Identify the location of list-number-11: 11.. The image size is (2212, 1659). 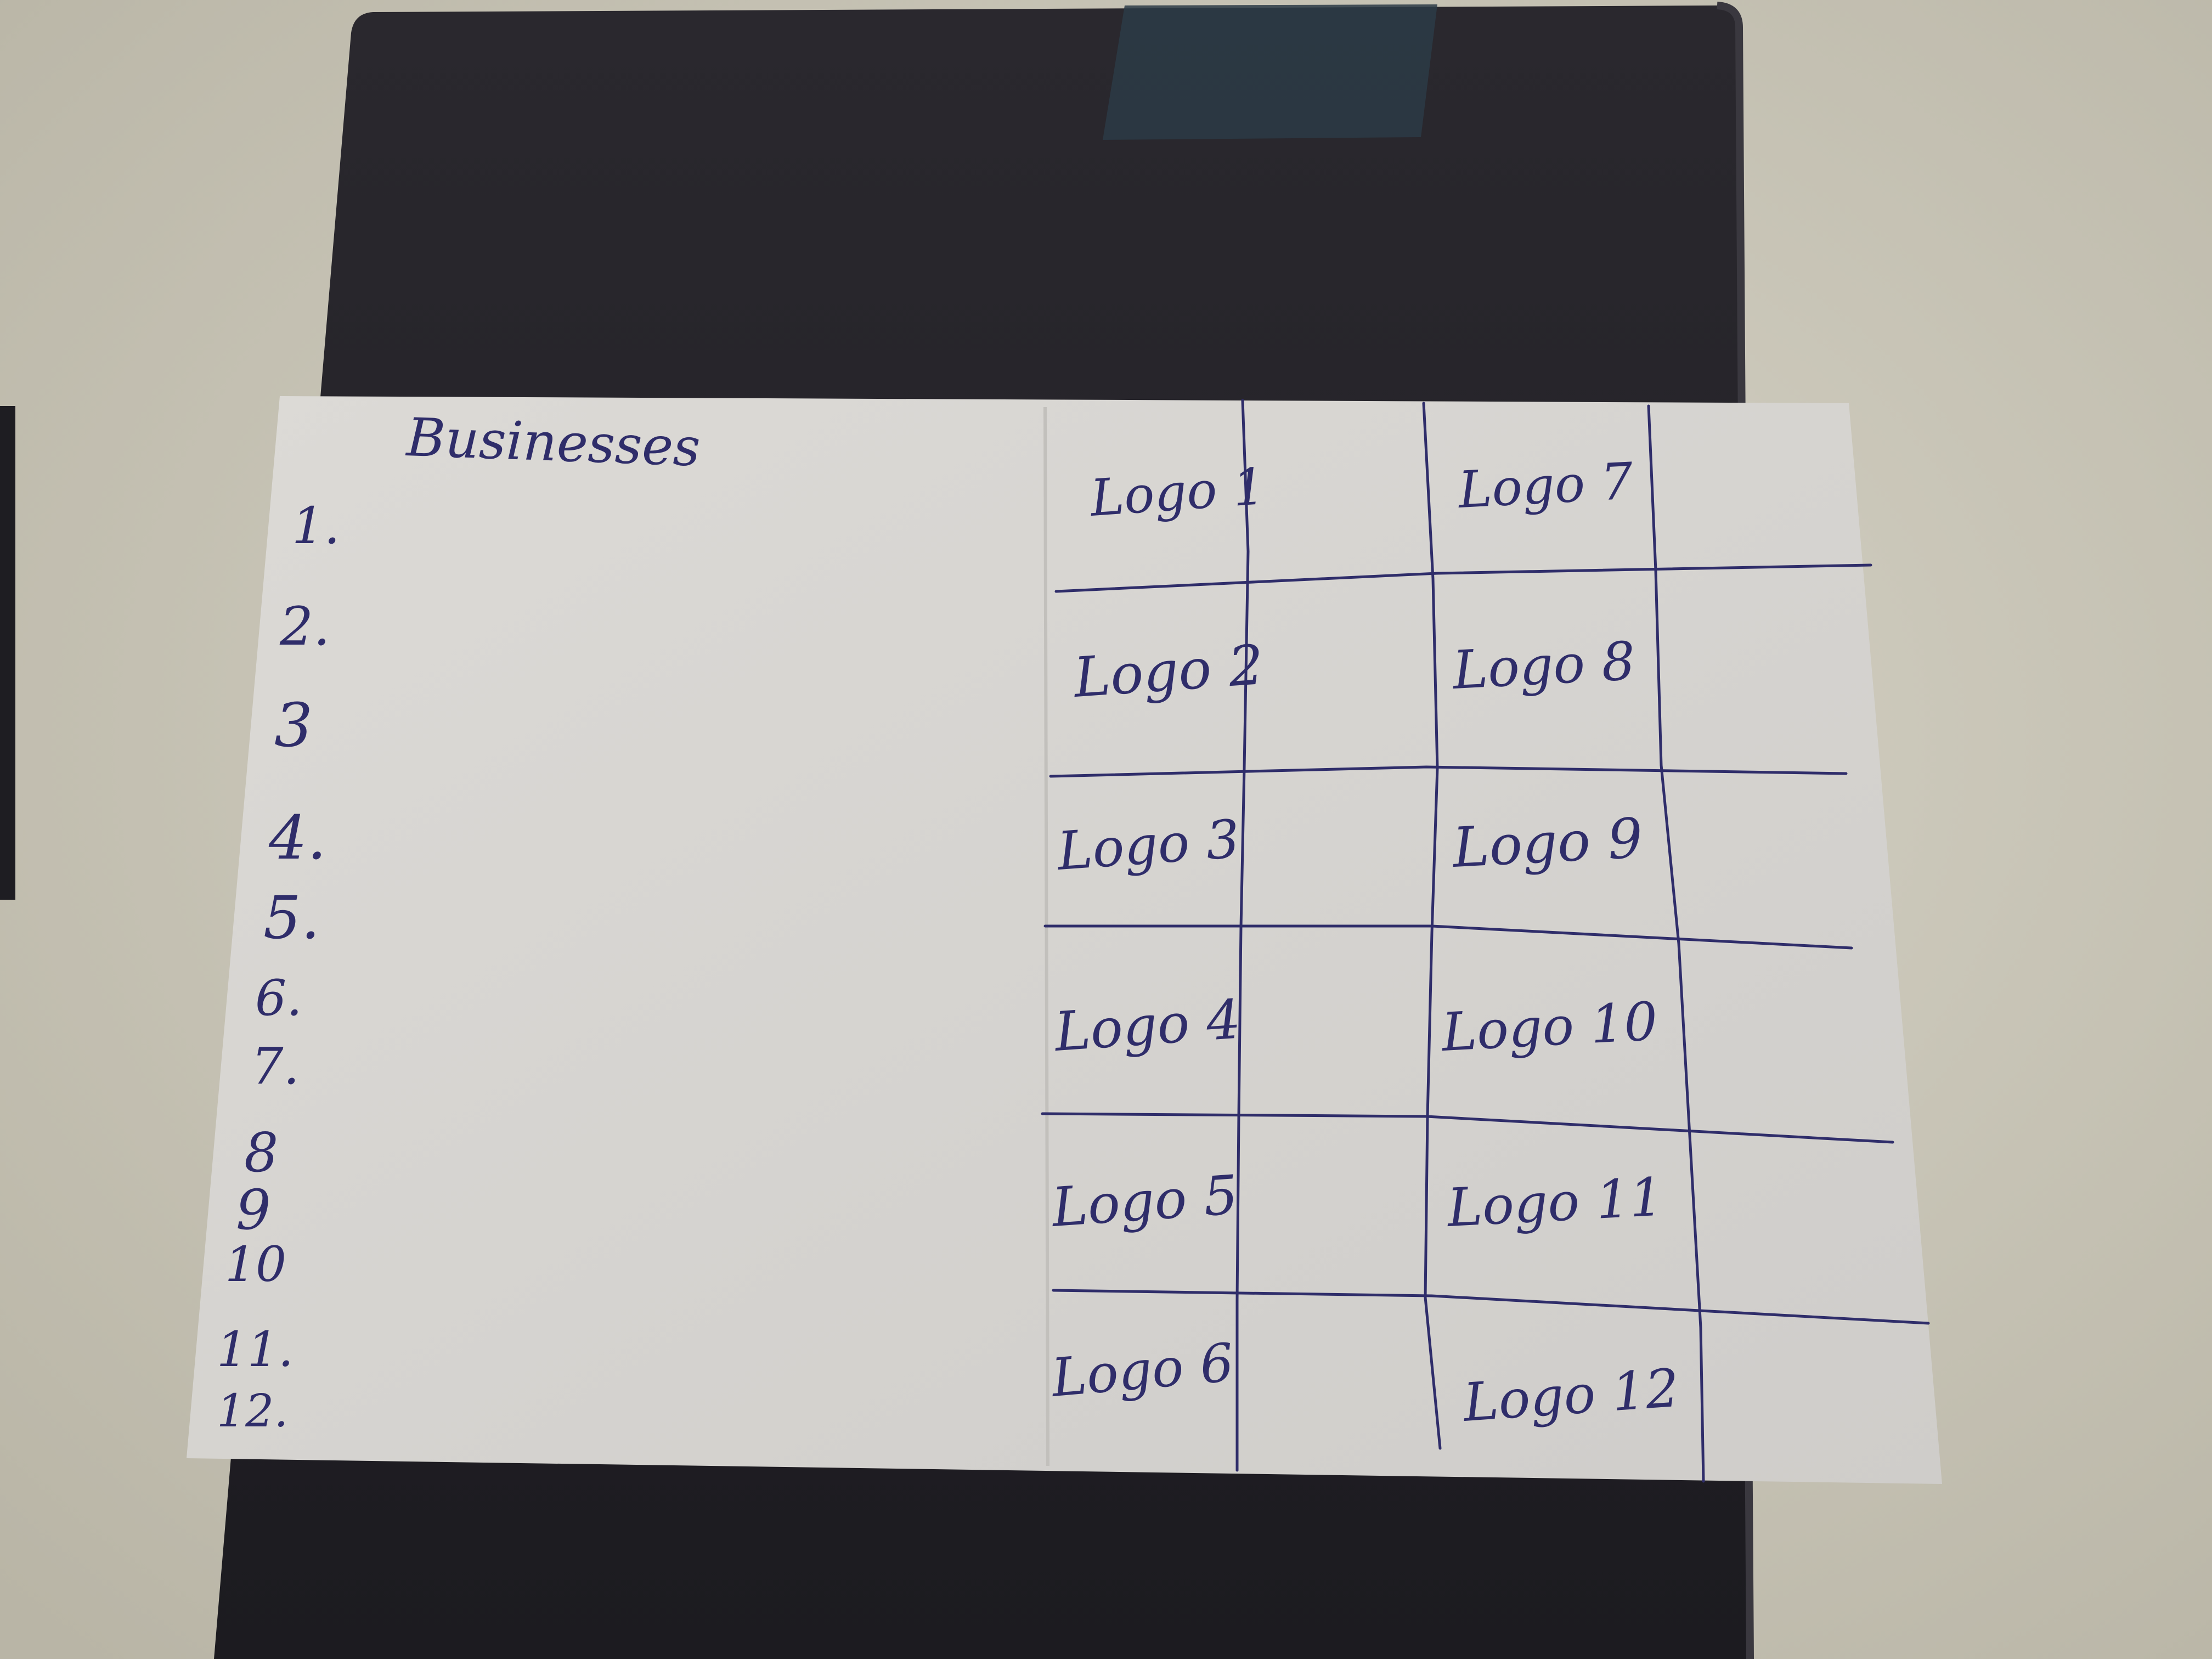
(256, 1349).